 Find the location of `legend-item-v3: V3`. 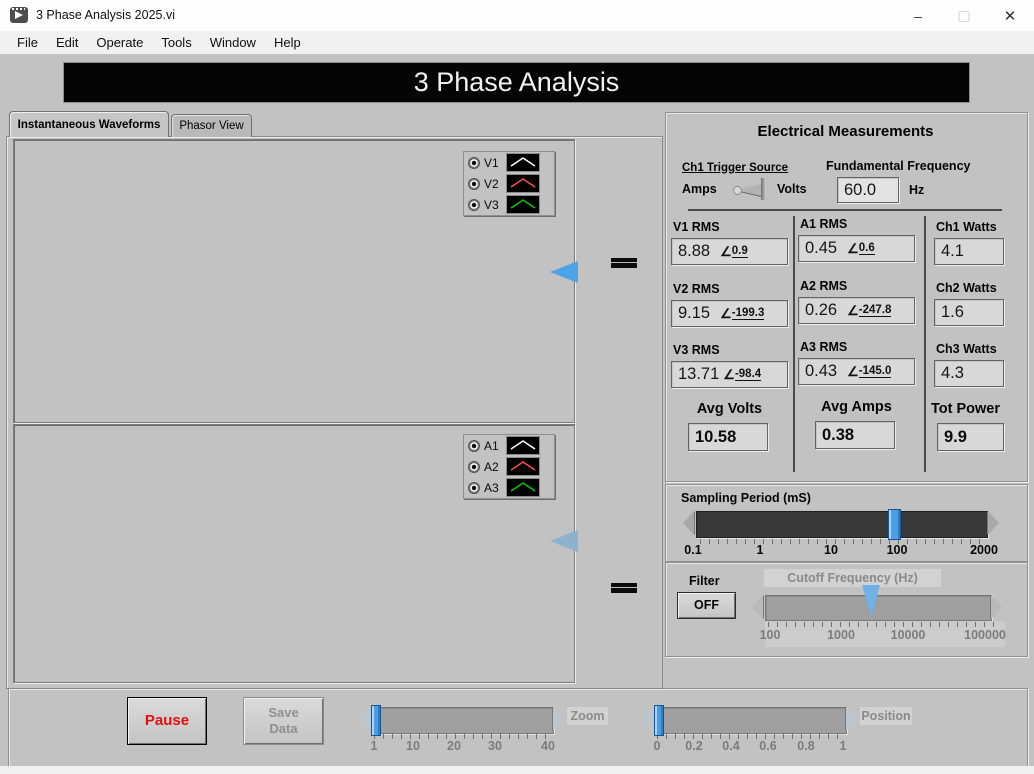

legend-item-v3: V3 is located at coordinates (509, 204).